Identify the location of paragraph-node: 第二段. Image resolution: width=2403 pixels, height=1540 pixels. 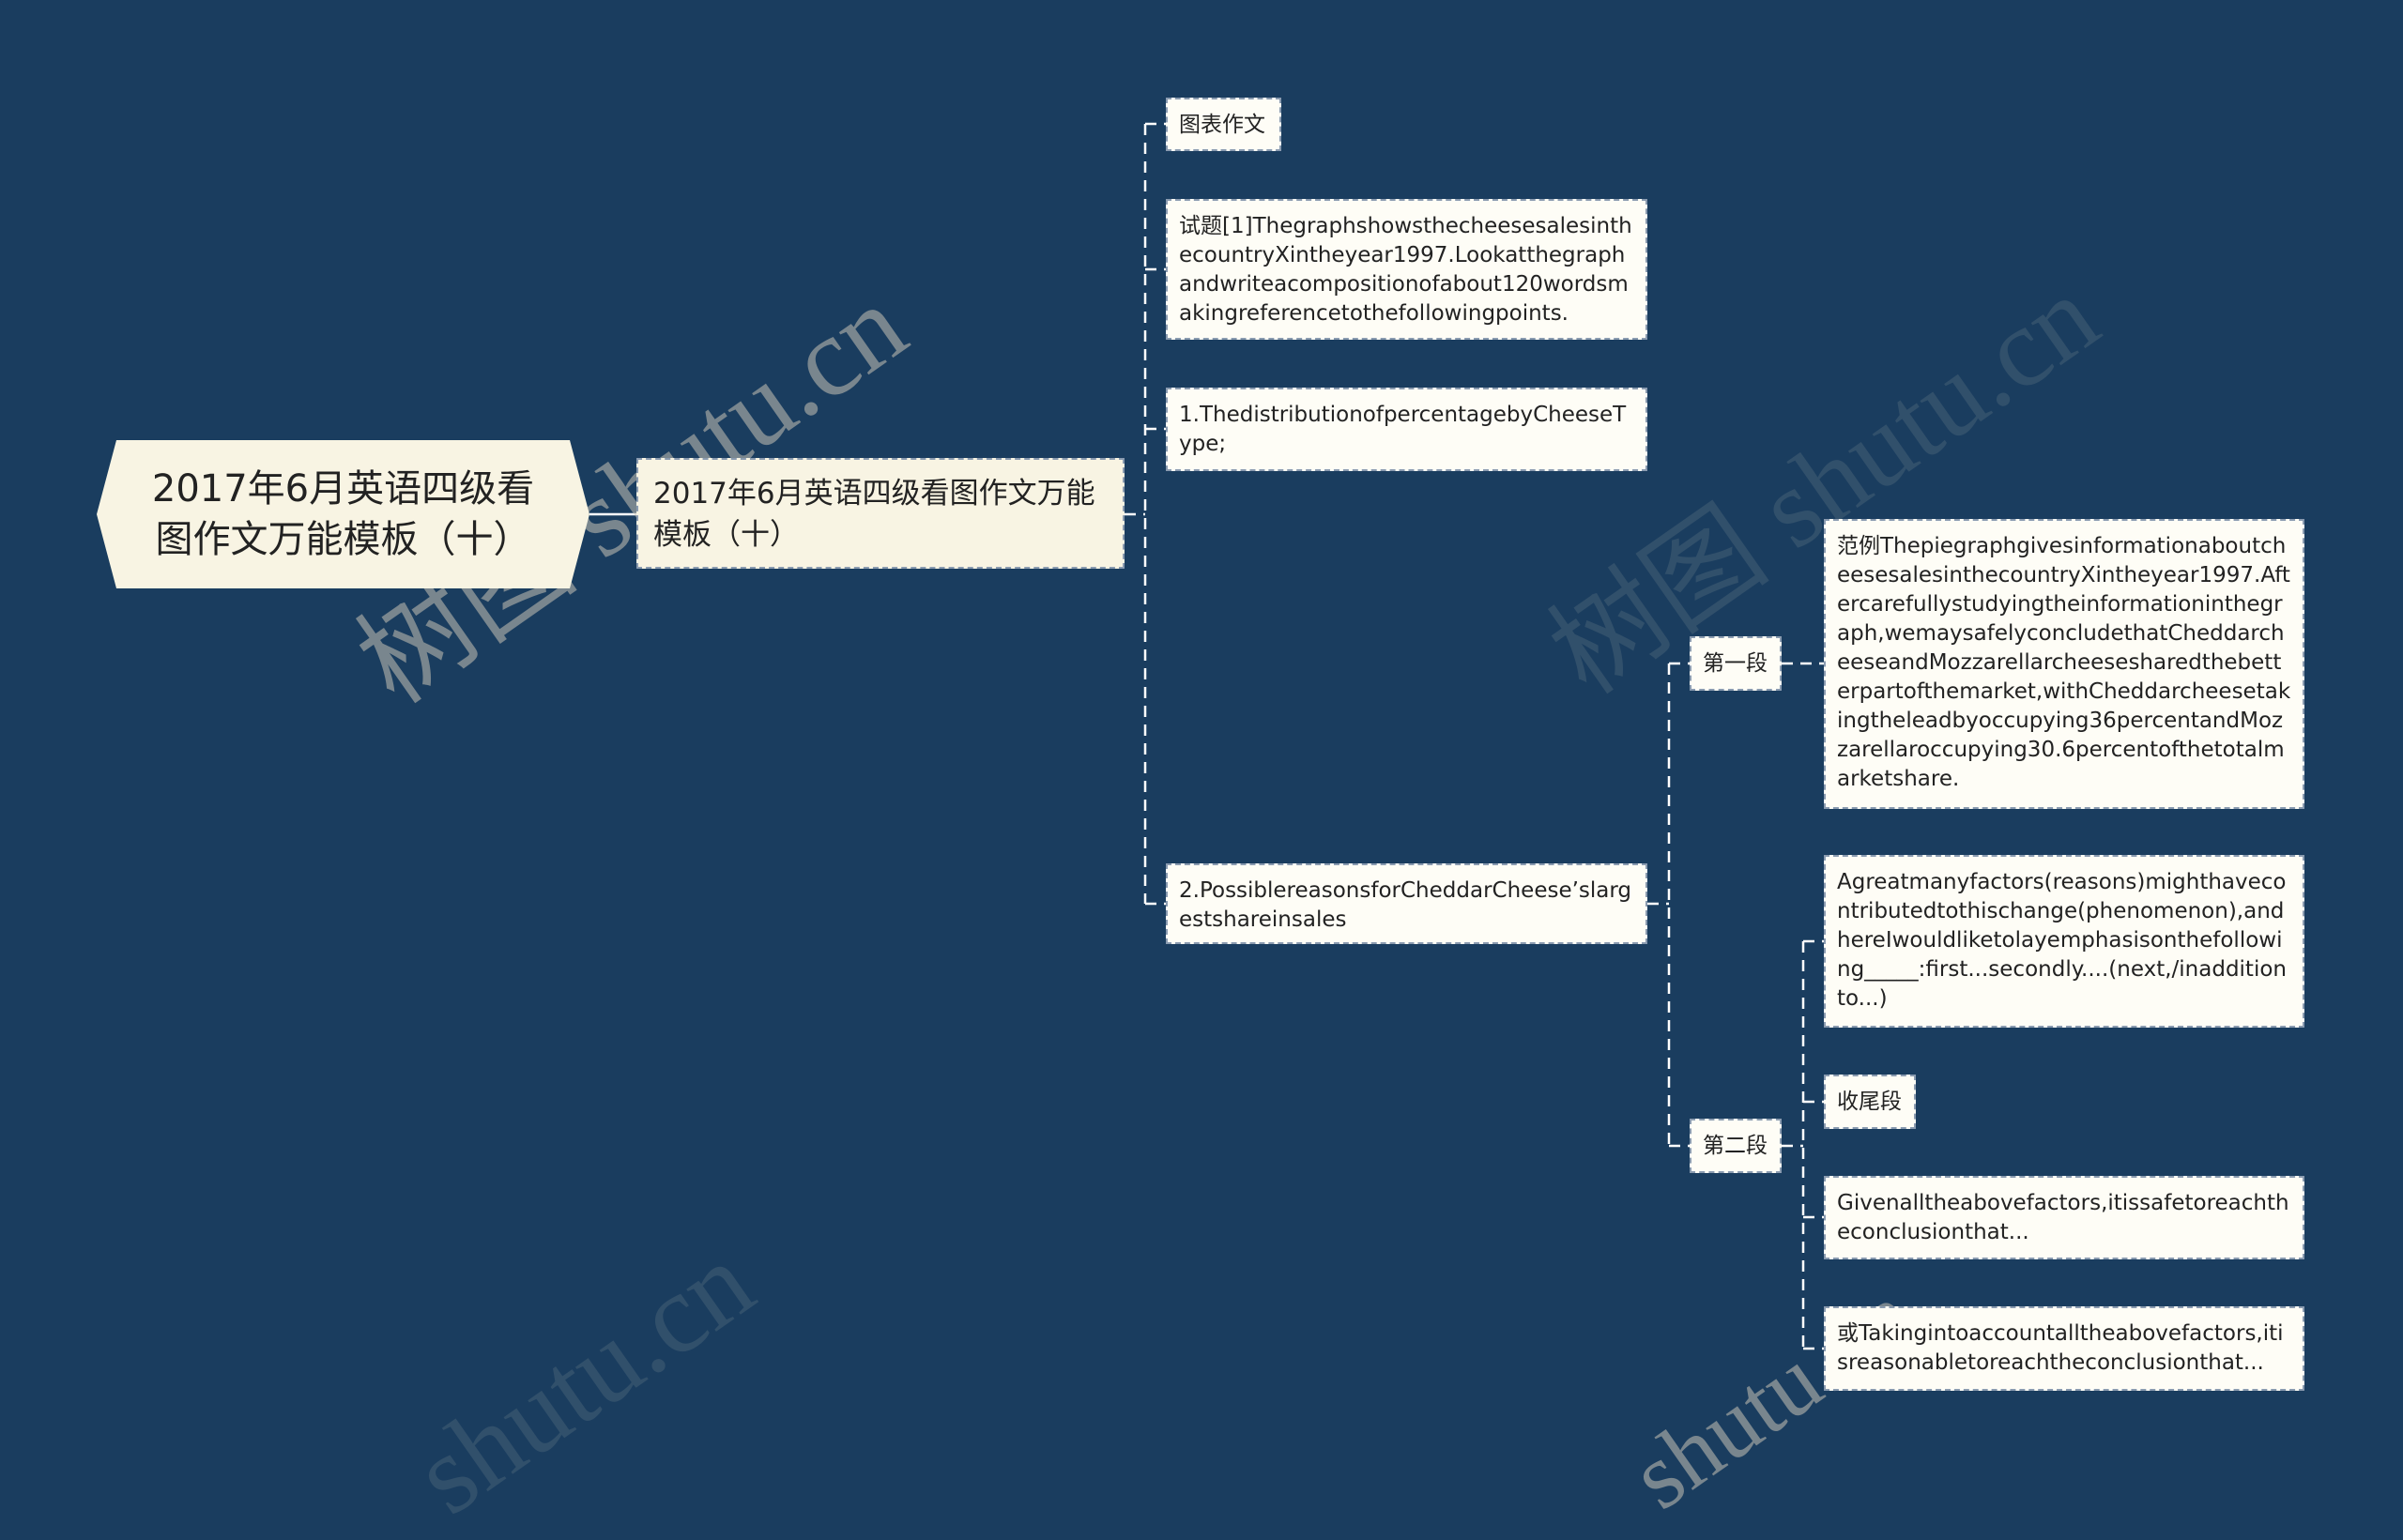
(1736, 1146).